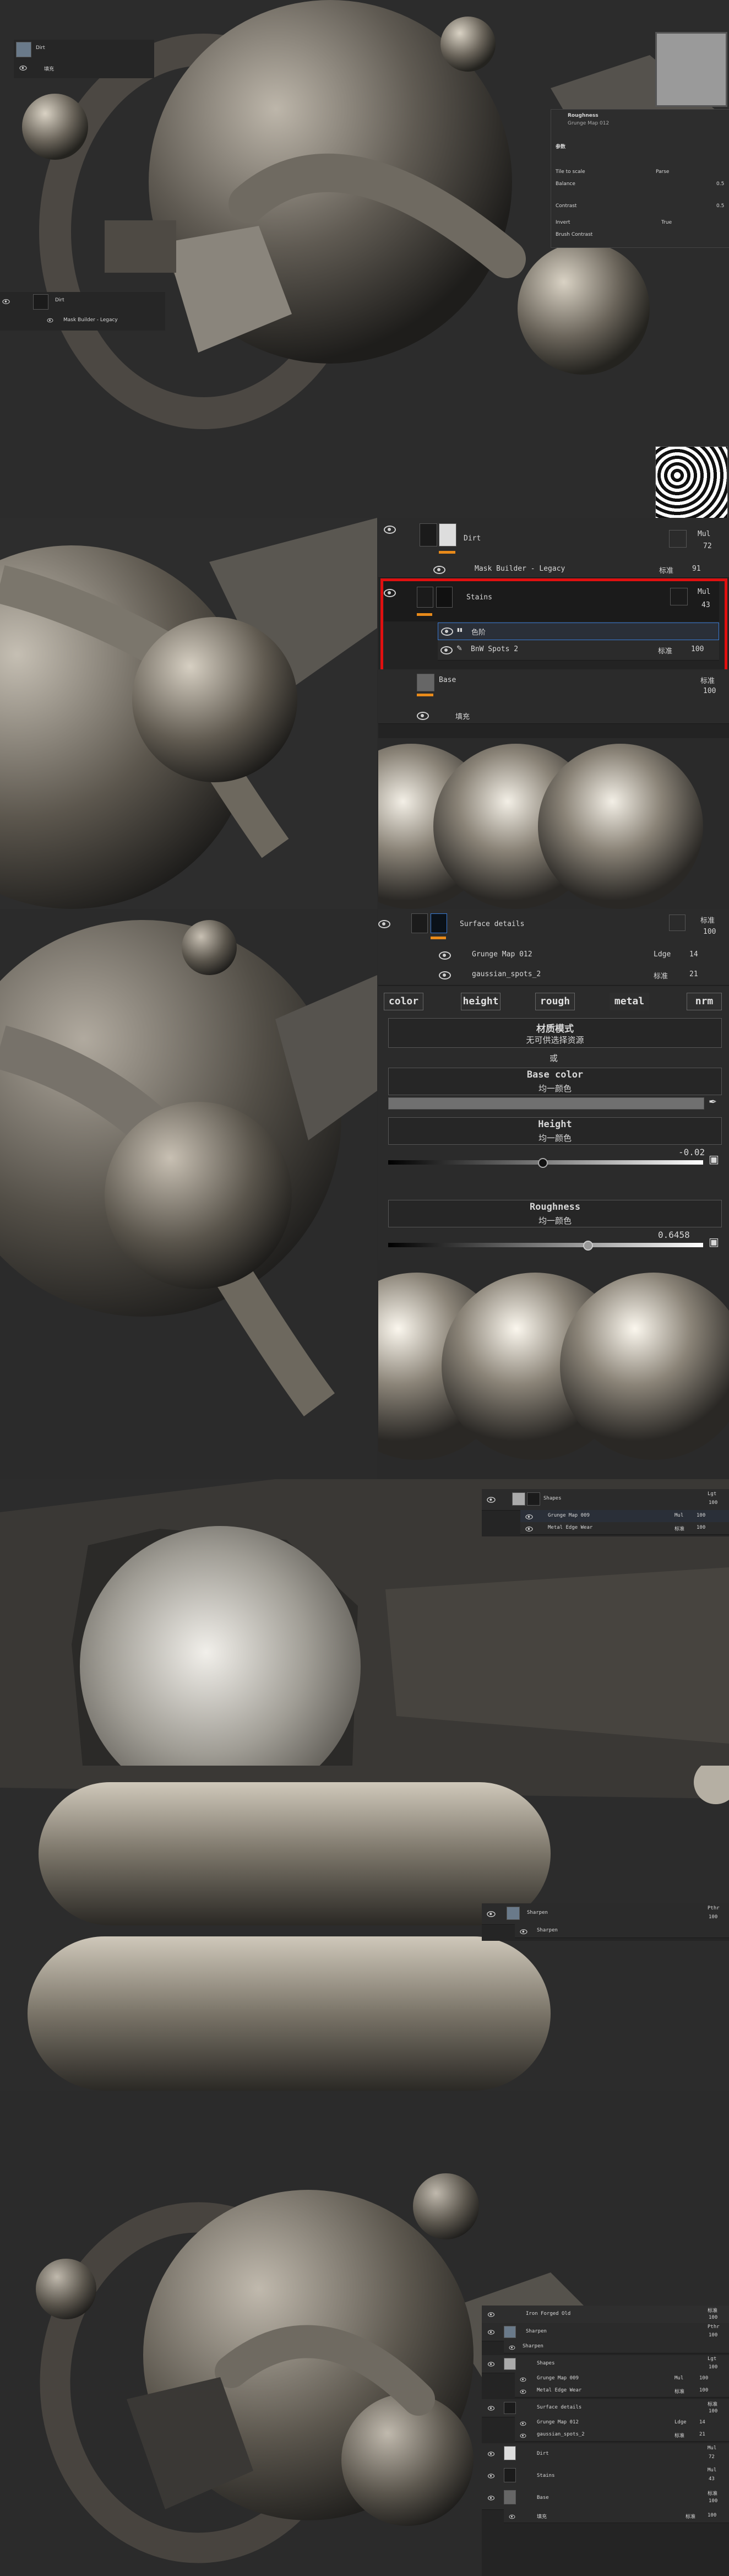 The height and width of the screenshot is (2576, 729). What do you see at coordinates (403, 1002) in the screenshot?
I see `channel-color-button: color` at bounding box center [403, 1002].